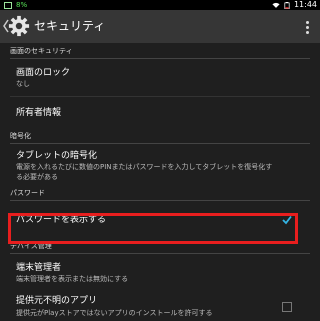 The height and width of the screenshot is (321, 320). What do you see at coordinates (37, 177) in the screenshot?
I see `encrypt-tablet-summary-line2: る必要がある` at bounding box center [37, 177].